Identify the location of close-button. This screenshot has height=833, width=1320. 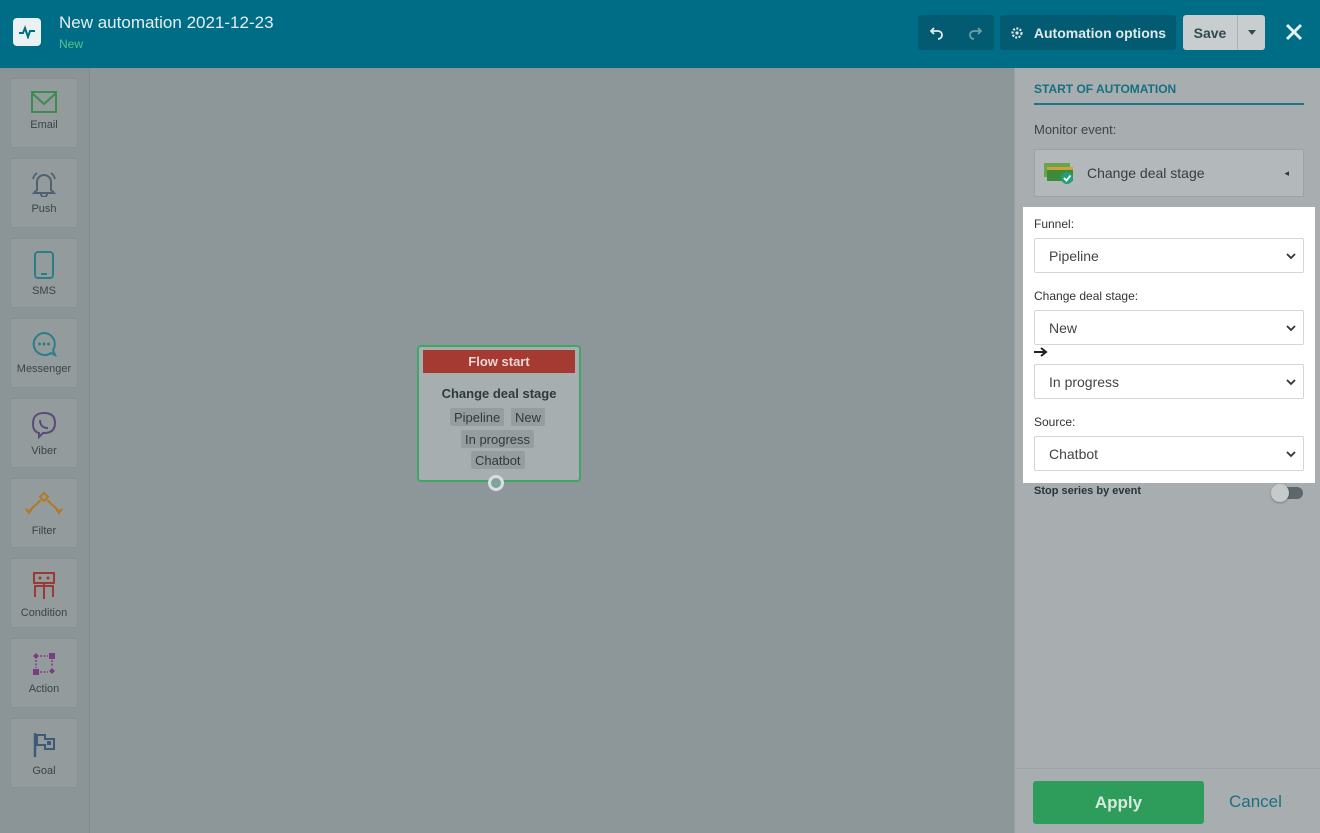
(1294, 32).